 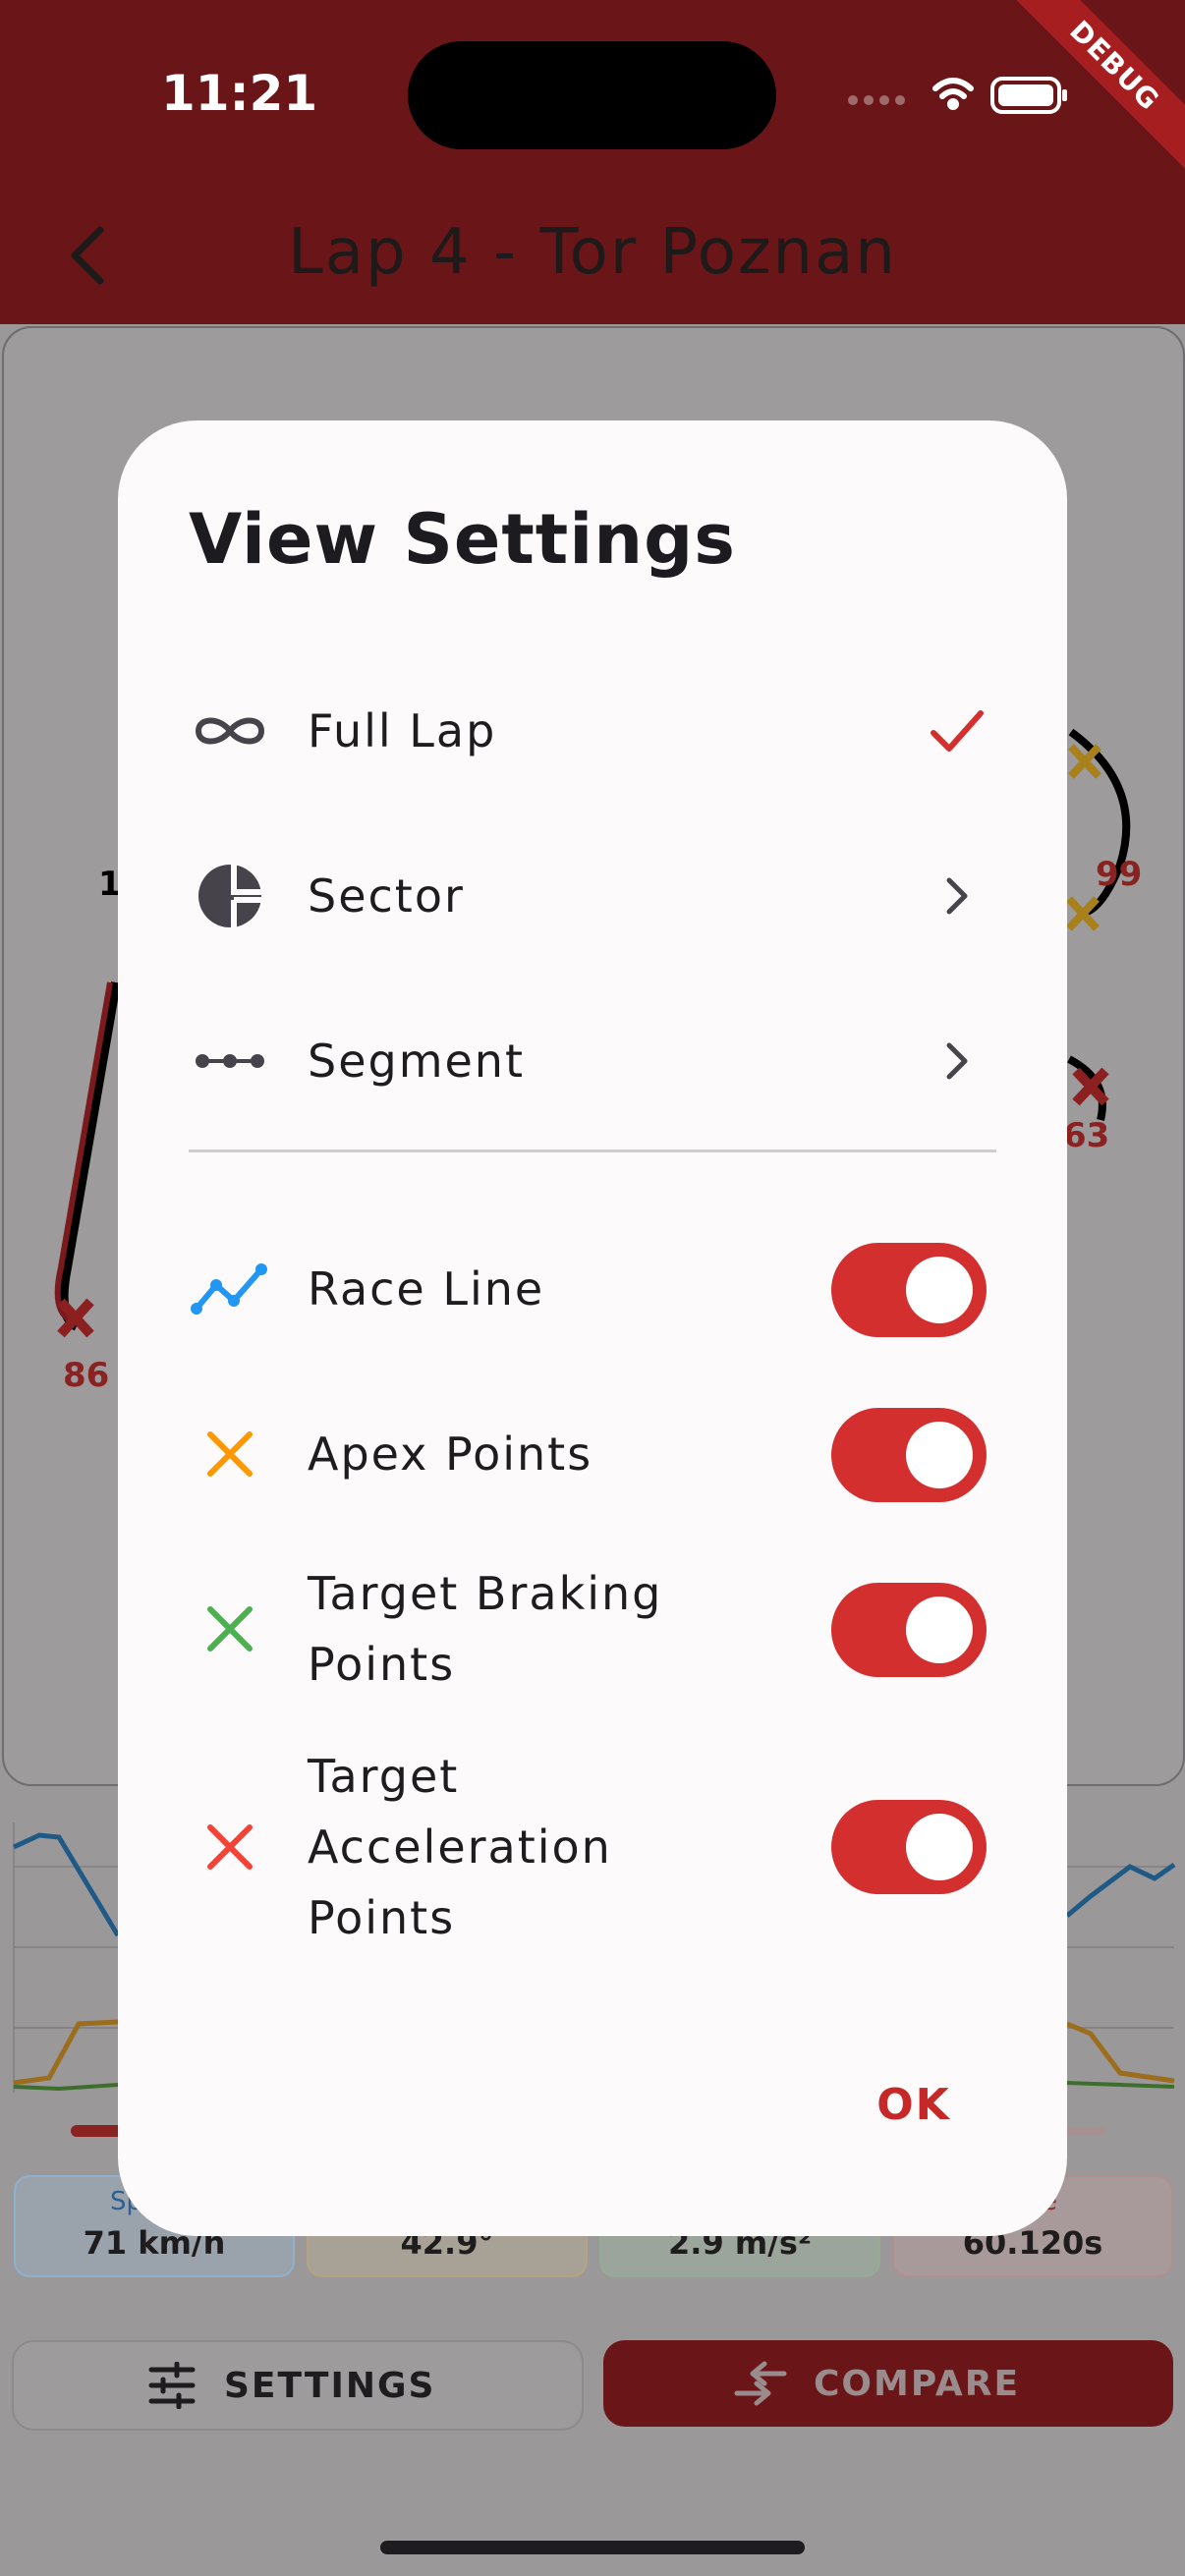 I want to click on compare-arrows-icon, so click(x=761, y=2383).